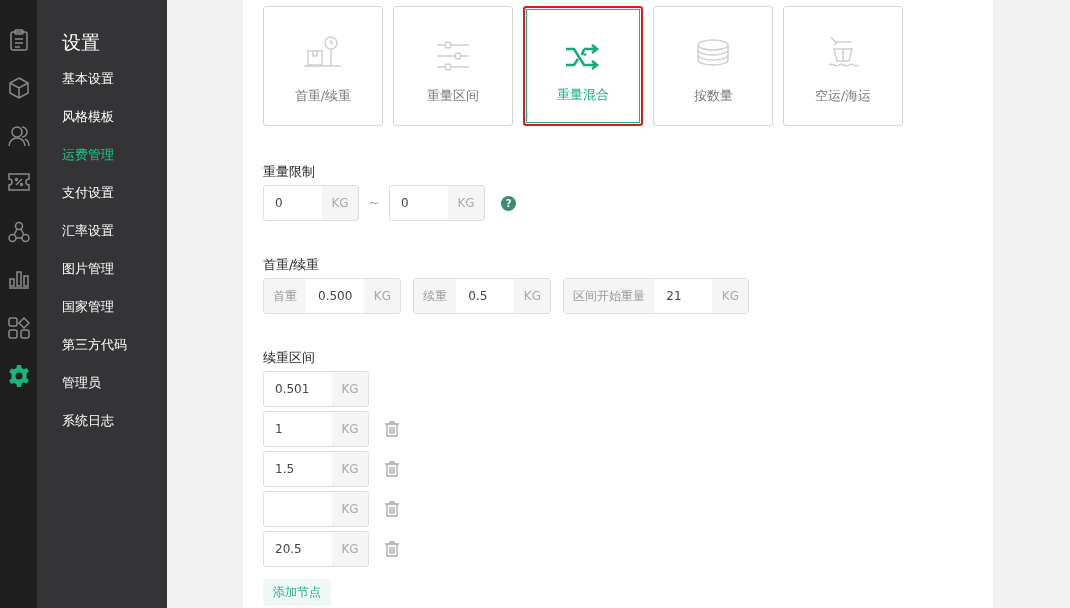 This screenshot has width=1070, height=608. What do you see at coordinates (114, 165) in the screenshot?
I see `sidebar-item: 运费管理` at bounding box center [114, 165].